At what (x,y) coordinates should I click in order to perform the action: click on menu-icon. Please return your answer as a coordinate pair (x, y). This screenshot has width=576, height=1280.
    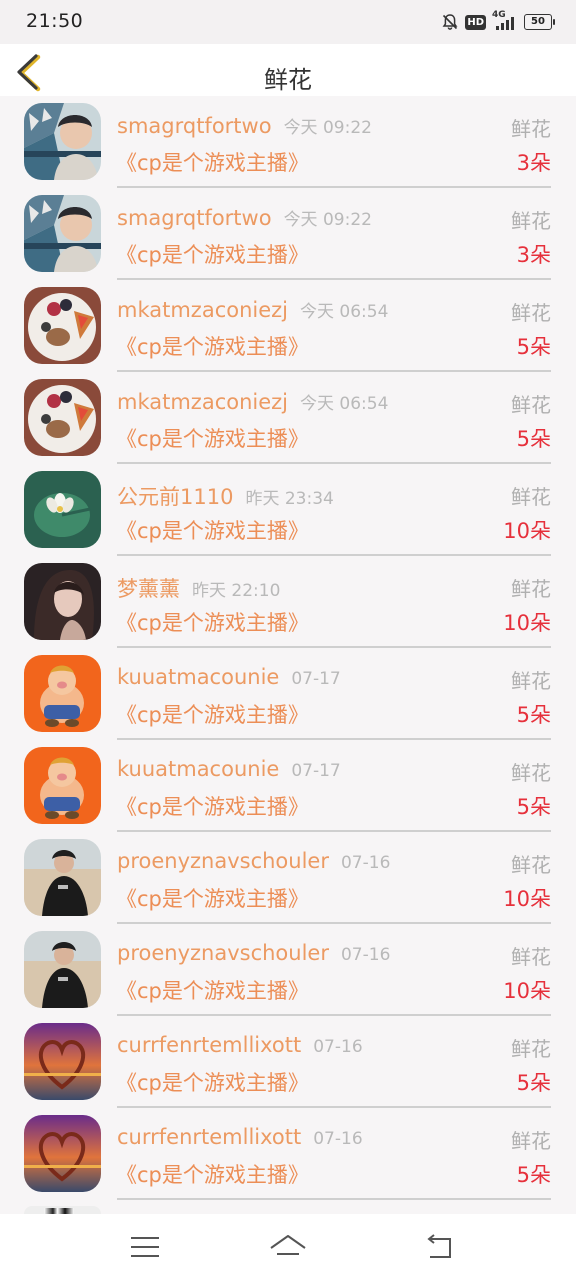
    Looking at the image, I should click on (145, 1247).